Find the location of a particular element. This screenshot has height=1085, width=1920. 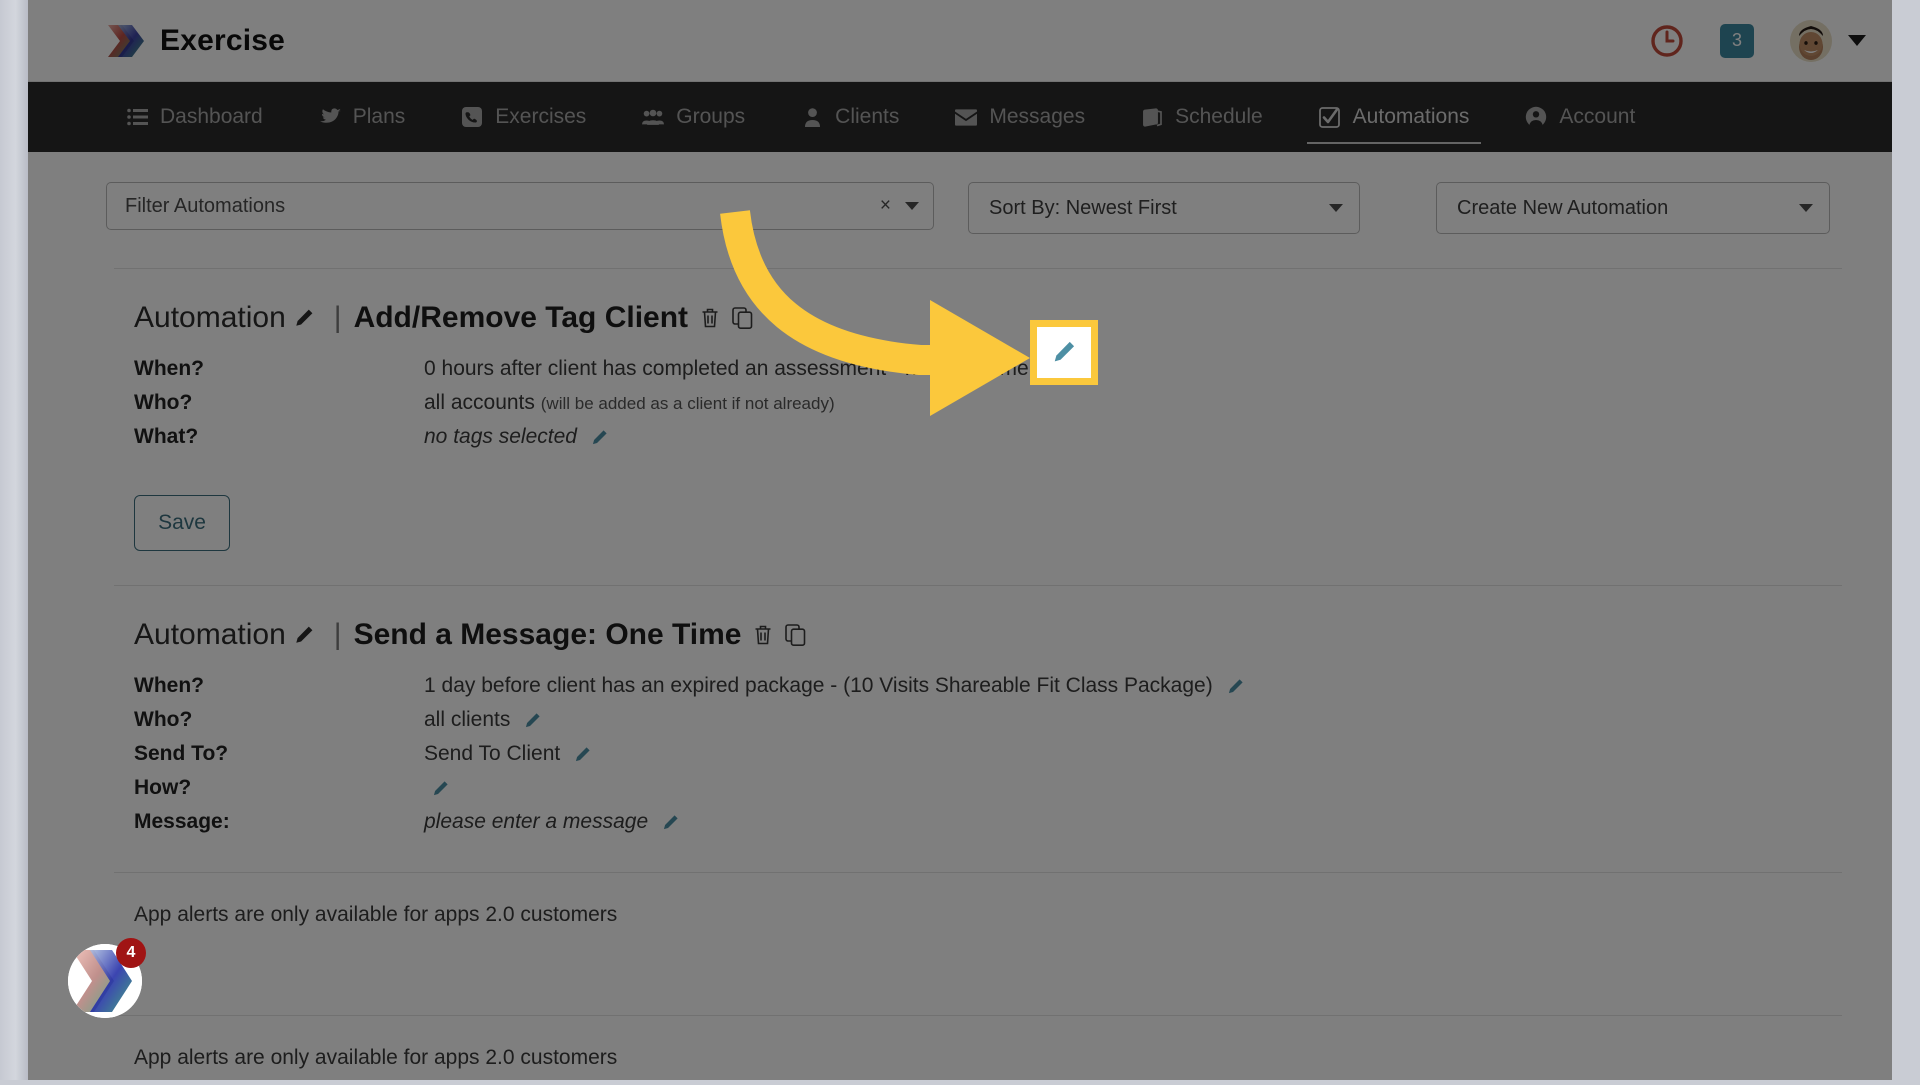

account-menu is located at coordinates (1828, 40).